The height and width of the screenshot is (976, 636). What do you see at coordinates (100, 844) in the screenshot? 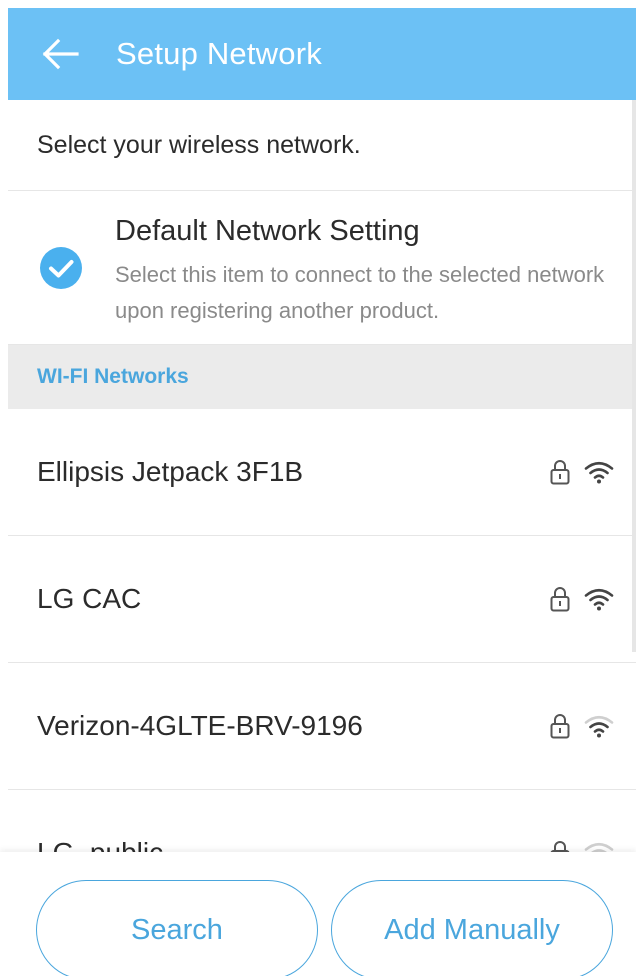
I see `network-name: LG_public` at bounding box center [100, 844].